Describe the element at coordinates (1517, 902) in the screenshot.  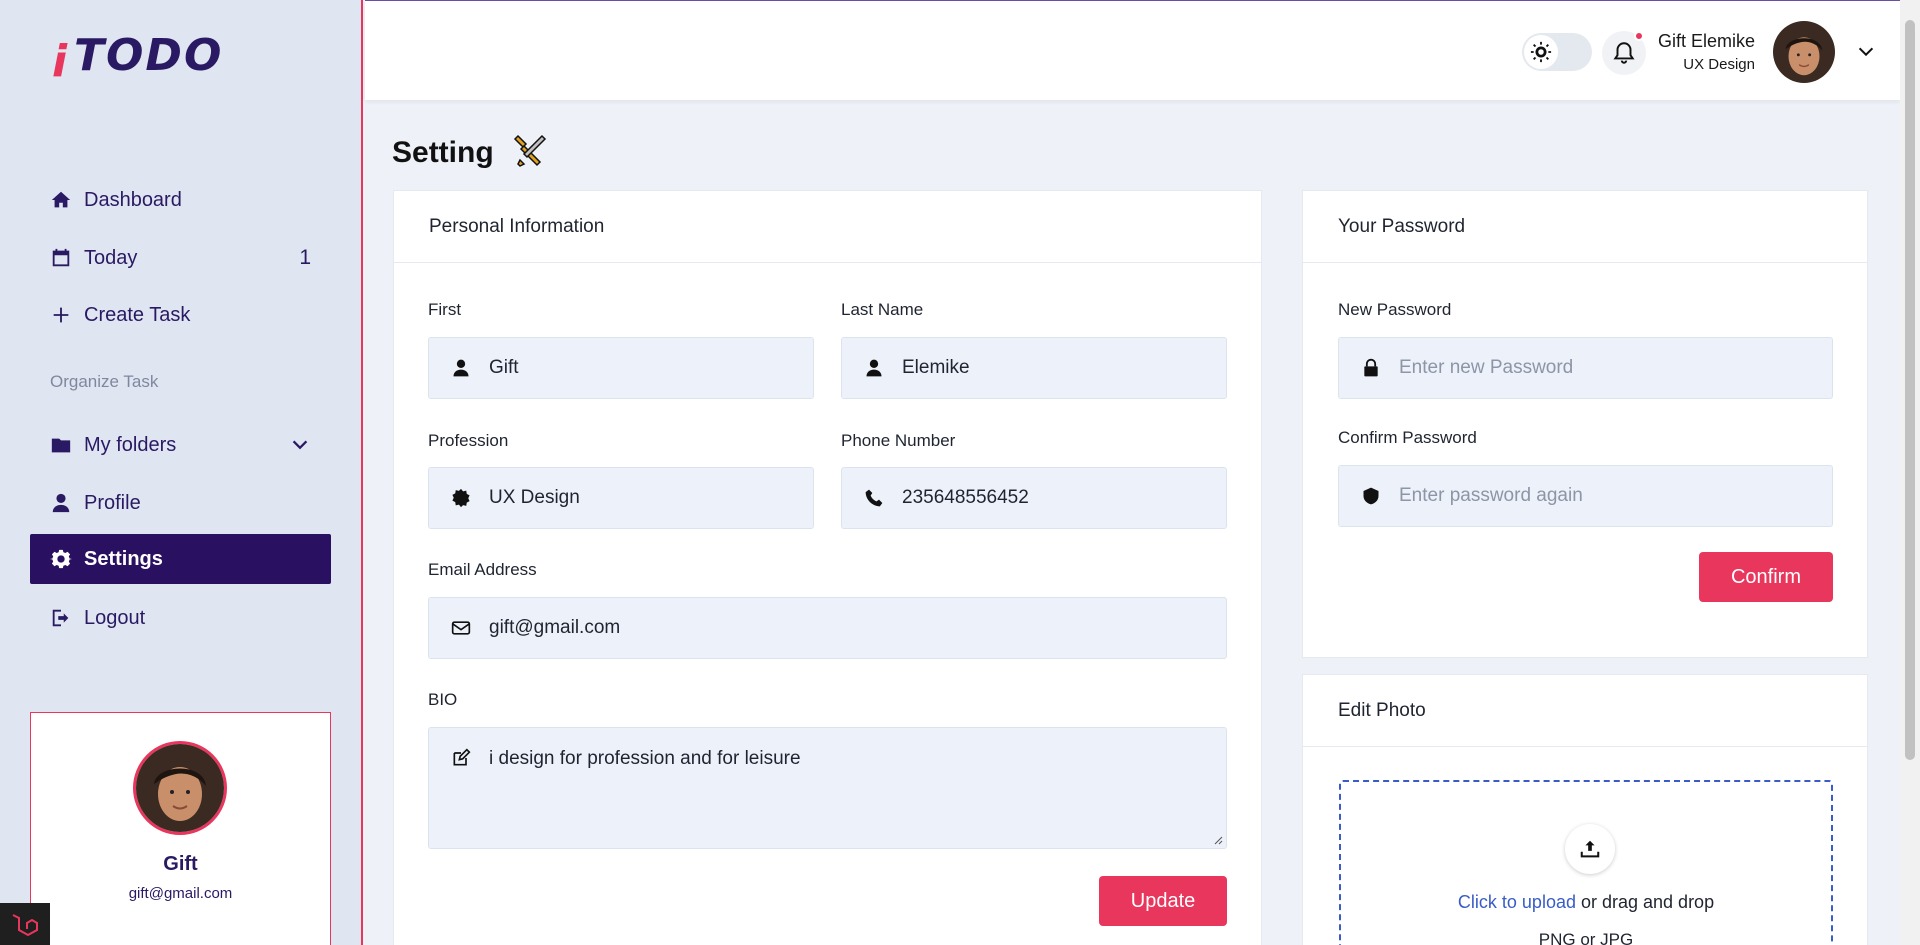
I see `click-to-upload-link: Click to upload` at that location.